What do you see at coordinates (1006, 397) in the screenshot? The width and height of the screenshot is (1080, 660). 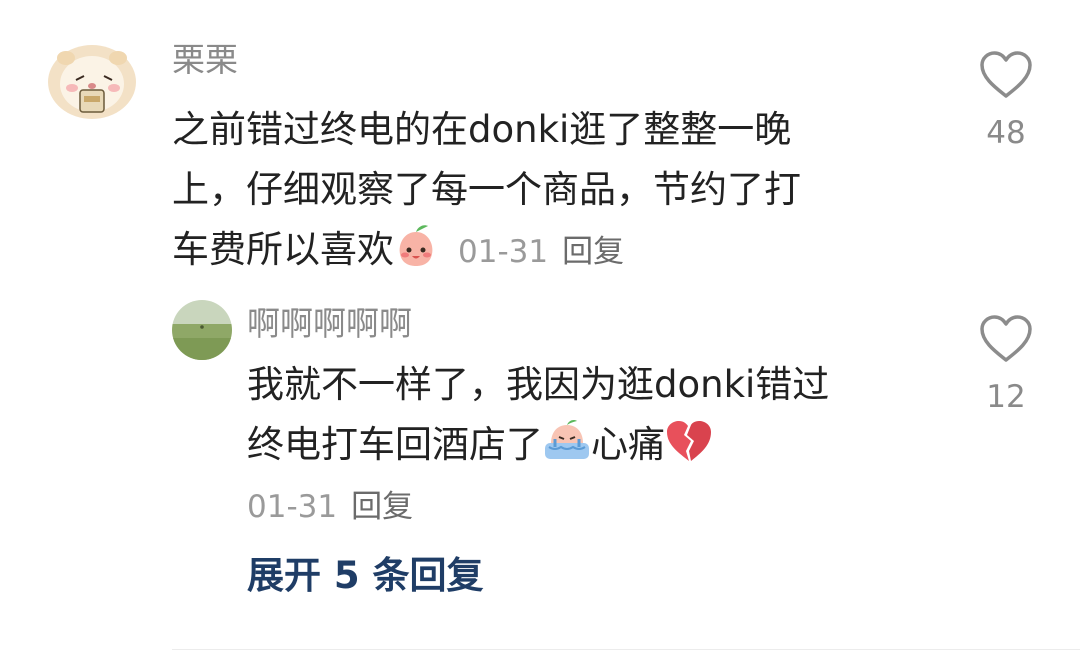 I see `reply-like-count: 12` at bounding box center [1006, 397].